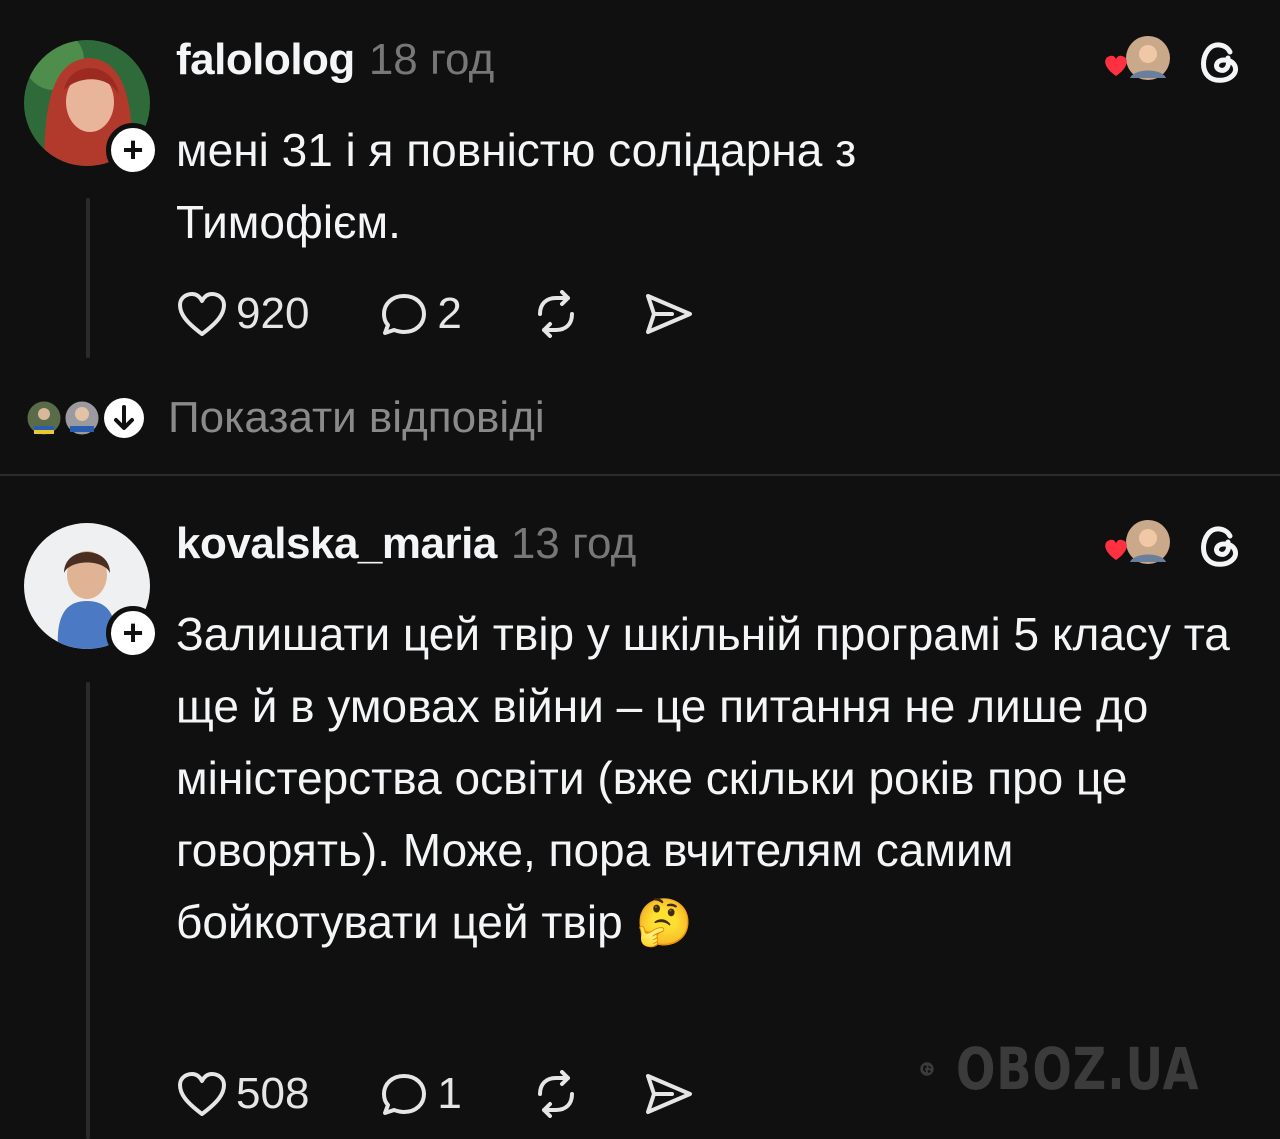  What do you see at coordinates (465, 1094) in the screenshot?
I see `post-actions: 508 1` at bounding box center [465, 1094].